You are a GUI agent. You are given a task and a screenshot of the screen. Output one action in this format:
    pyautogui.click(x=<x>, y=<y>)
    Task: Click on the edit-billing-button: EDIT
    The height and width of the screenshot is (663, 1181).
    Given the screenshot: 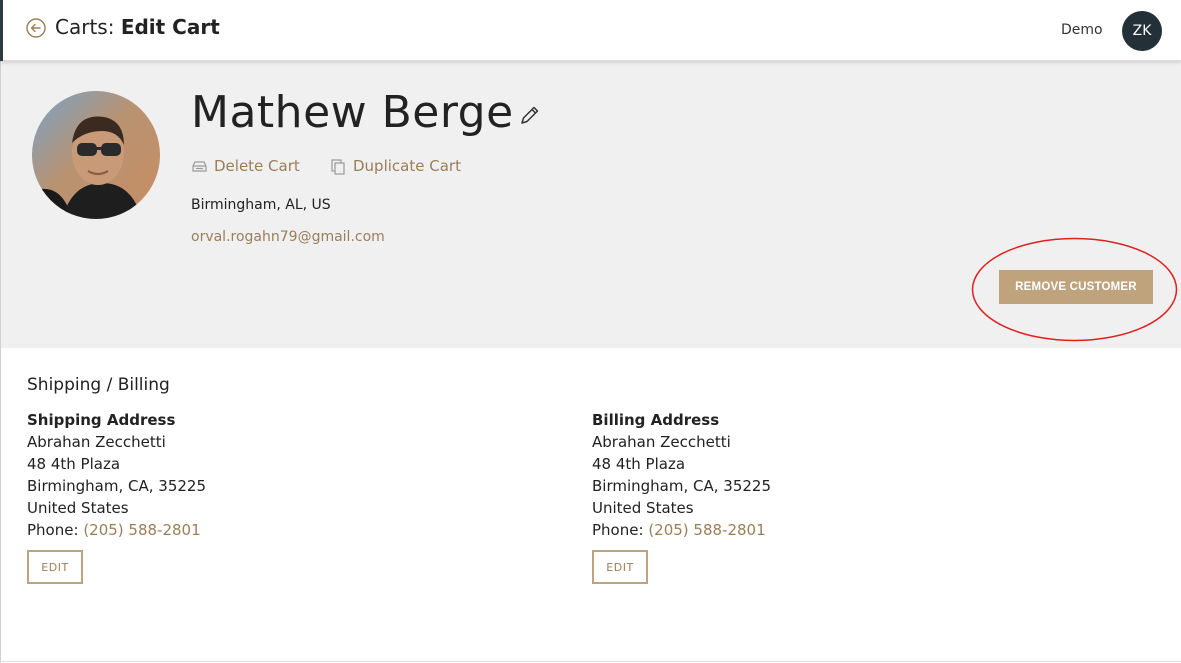 What is the action you would take?
    pyautogui.click(x=620, y=567)
    